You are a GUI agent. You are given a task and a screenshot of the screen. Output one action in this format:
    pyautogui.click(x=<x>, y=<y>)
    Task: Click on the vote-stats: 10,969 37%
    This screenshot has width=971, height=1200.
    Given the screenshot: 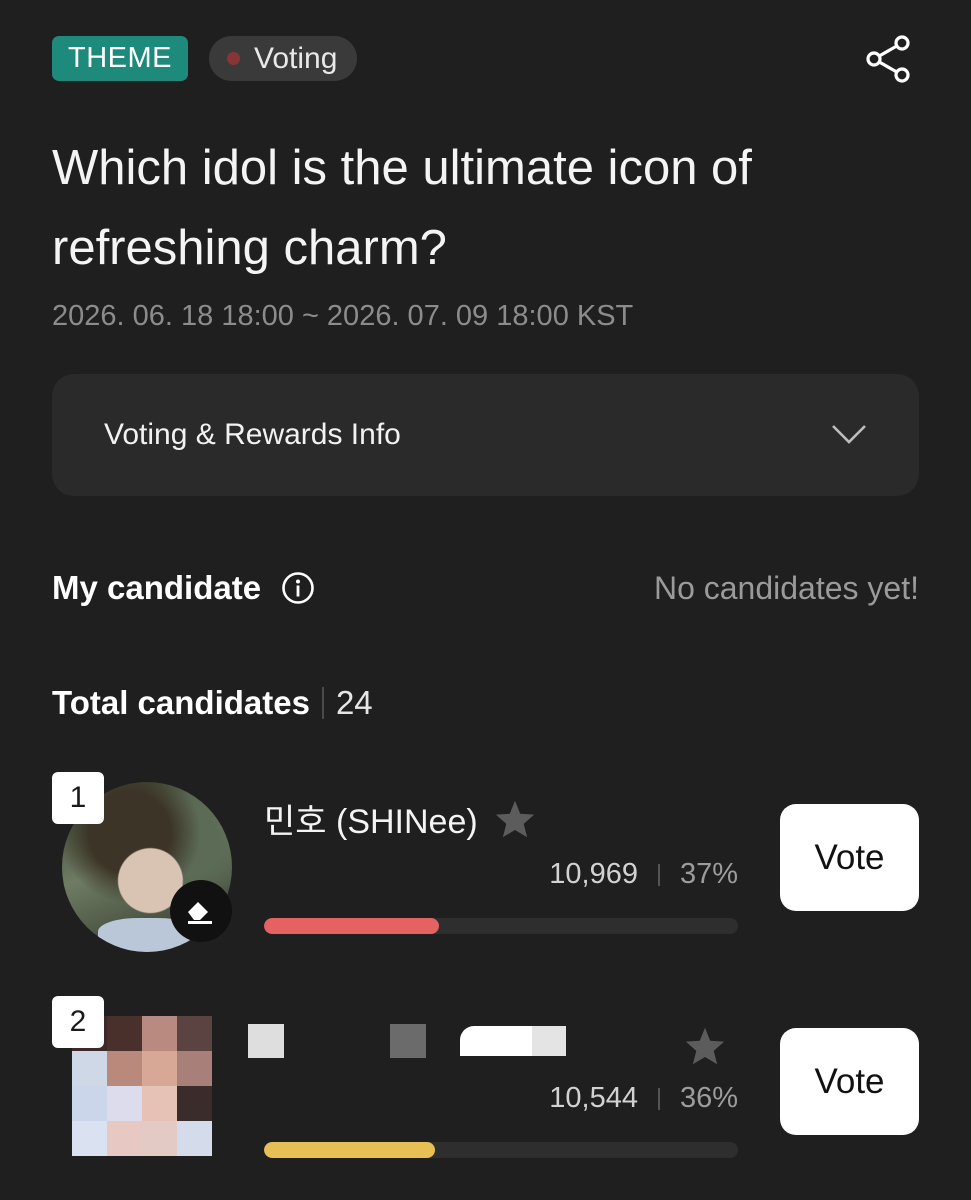 What is the action you would take?
    pyautogui.click(x=643, y=874)
    